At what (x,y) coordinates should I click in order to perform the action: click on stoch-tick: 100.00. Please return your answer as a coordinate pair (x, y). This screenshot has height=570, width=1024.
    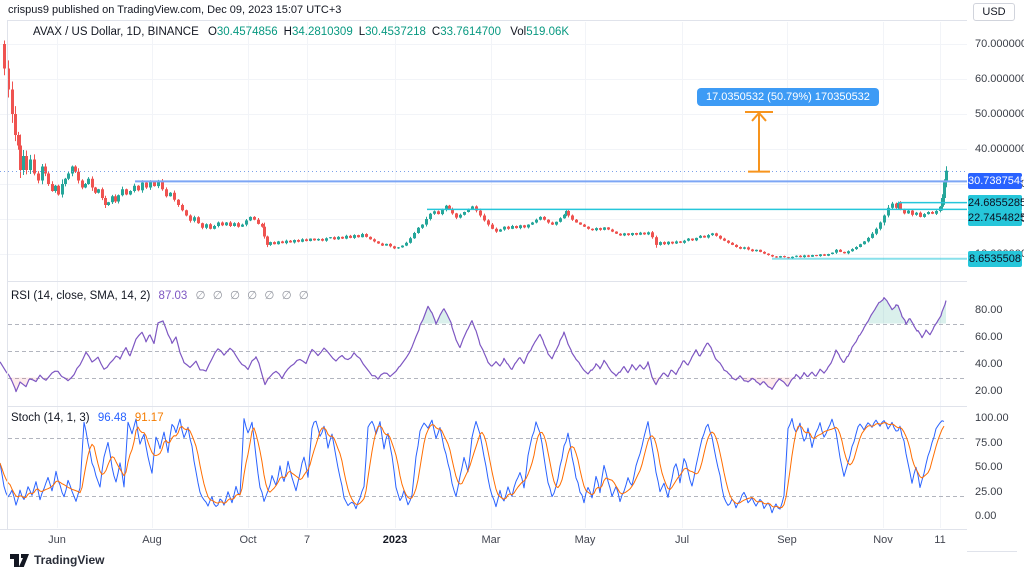
    Looking at the image, I should click on (992, 418).